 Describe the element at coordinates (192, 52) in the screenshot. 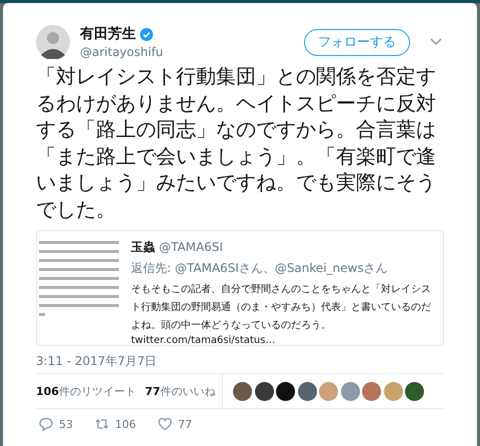

I see `author-handle: @aritayoshifu` at that location.